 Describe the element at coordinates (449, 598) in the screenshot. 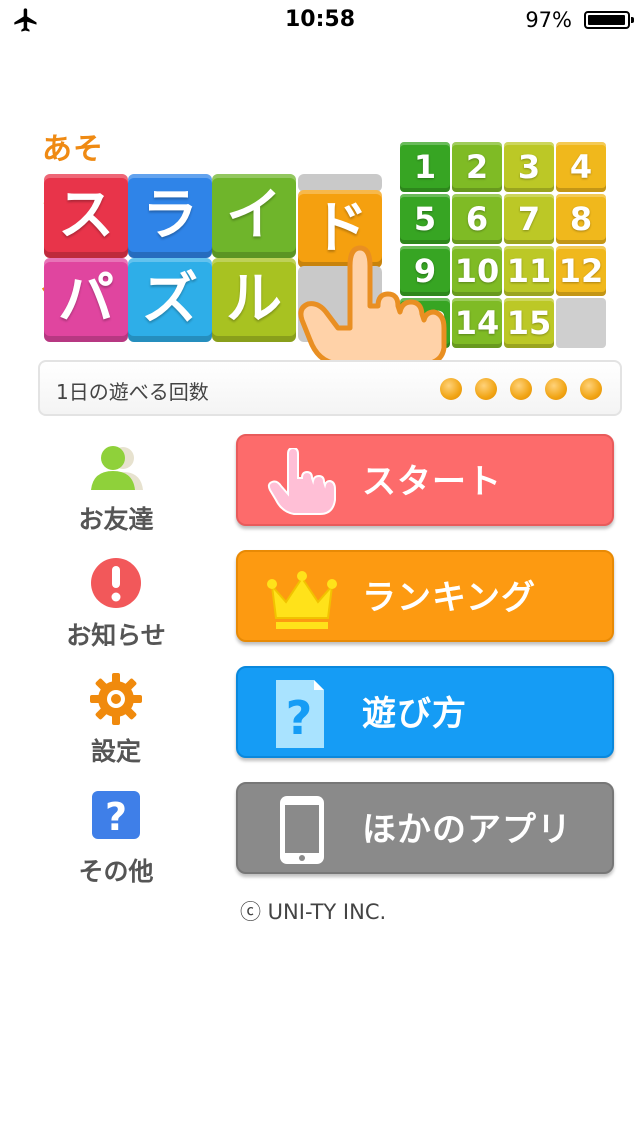

I see `ranking-label: ランキング` at that location.